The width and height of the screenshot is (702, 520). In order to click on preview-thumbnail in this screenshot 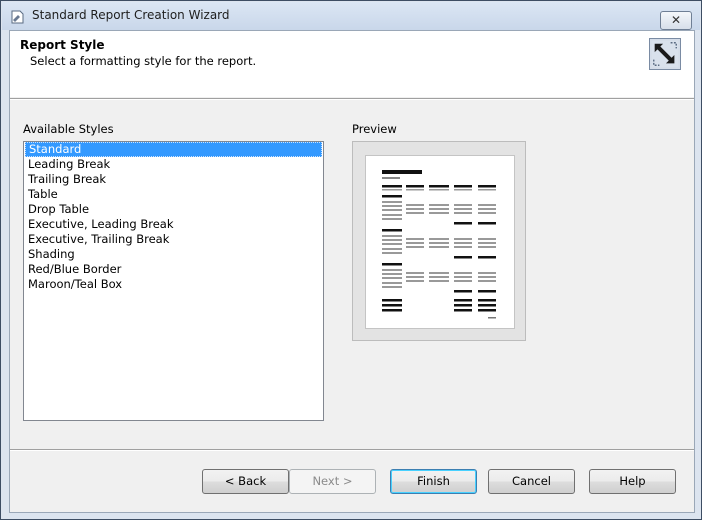, I will do `click(439, 244)`.